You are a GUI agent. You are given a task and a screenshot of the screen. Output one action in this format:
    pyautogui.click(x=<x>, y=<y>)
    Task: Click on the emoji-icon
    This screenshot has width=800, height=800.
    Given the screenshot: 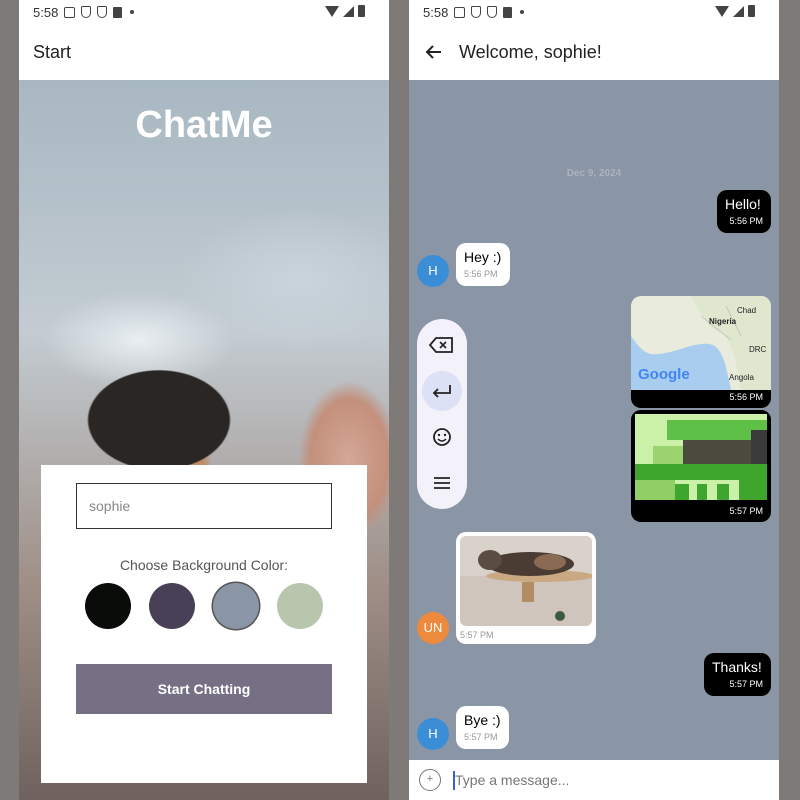 What is the action you would take?
    pyautogui.click(x=442, y=437)
    